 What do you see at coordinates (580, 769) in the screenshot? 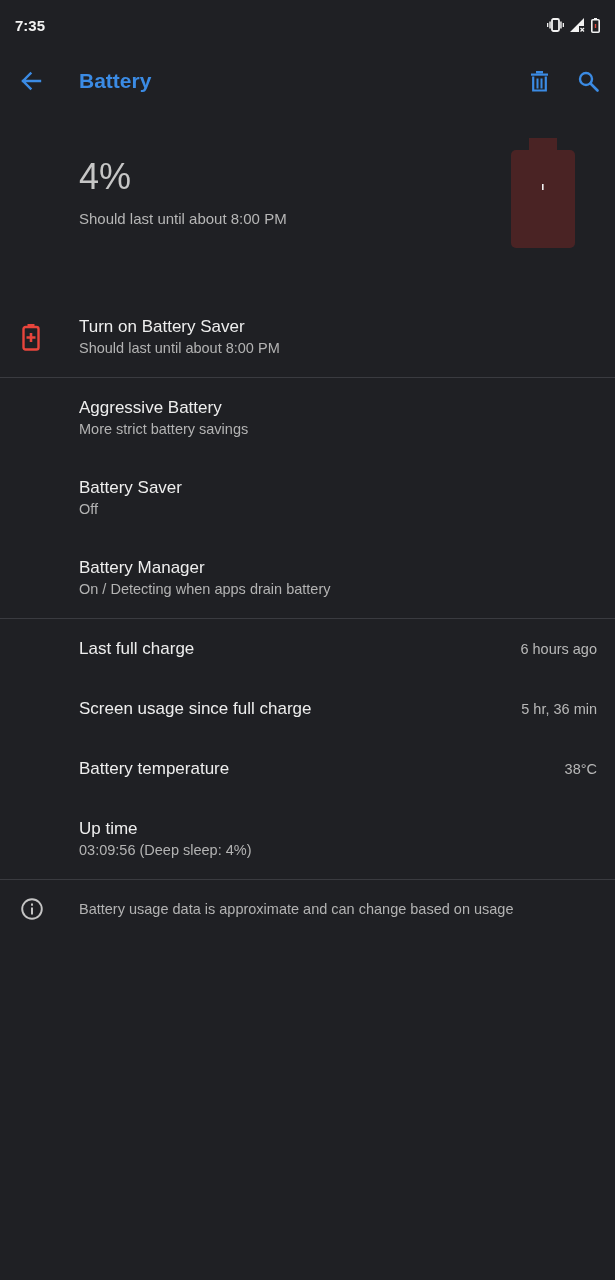
I see `item-value: 38°C` at bounding box center [580, 769].